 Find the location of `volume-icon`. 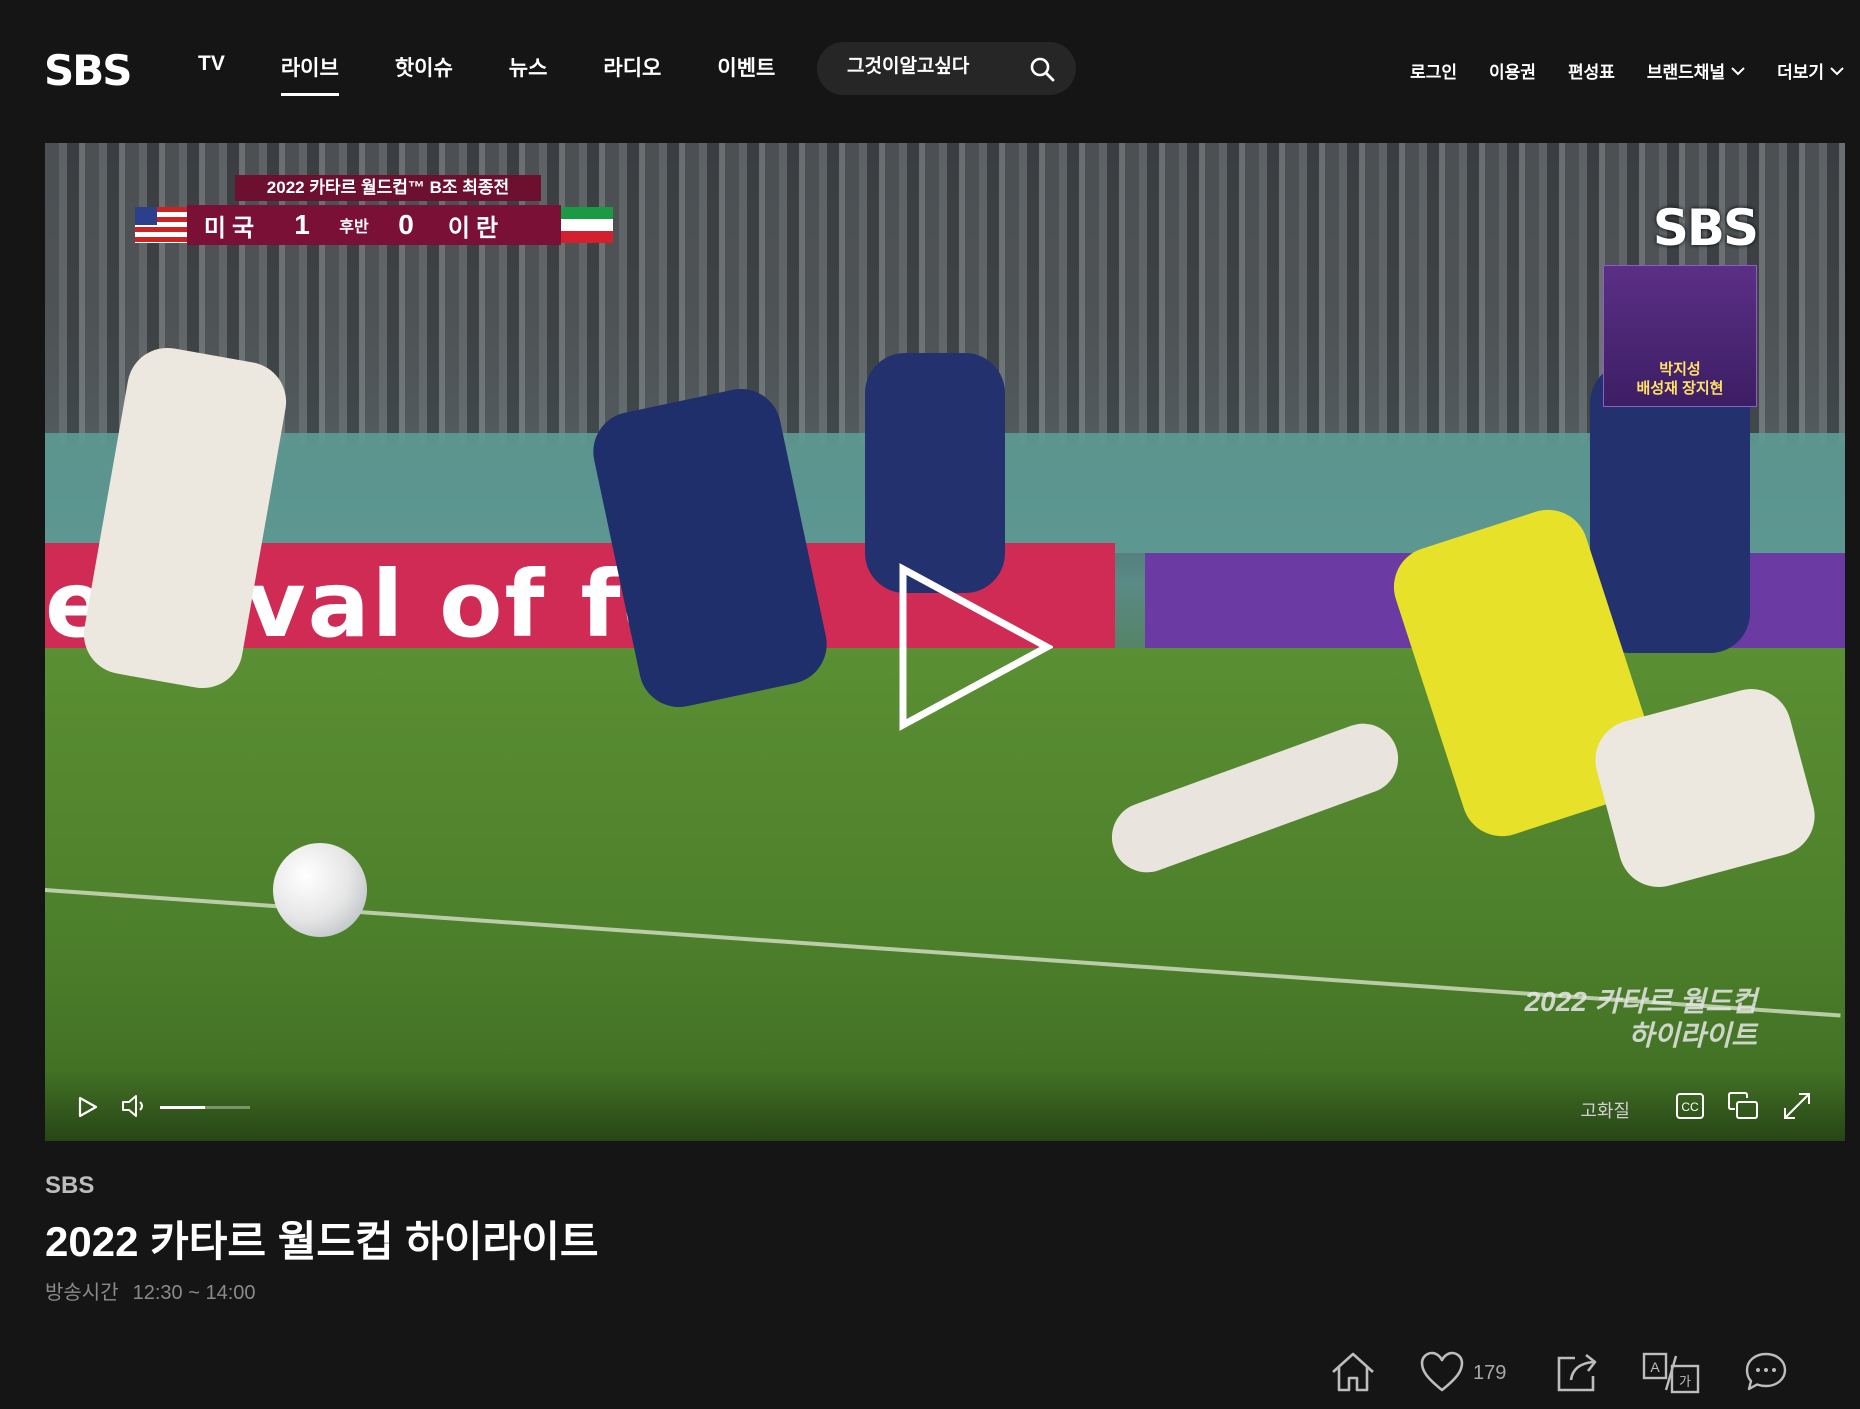

volume-icon is located at coordinates (134, 1106).